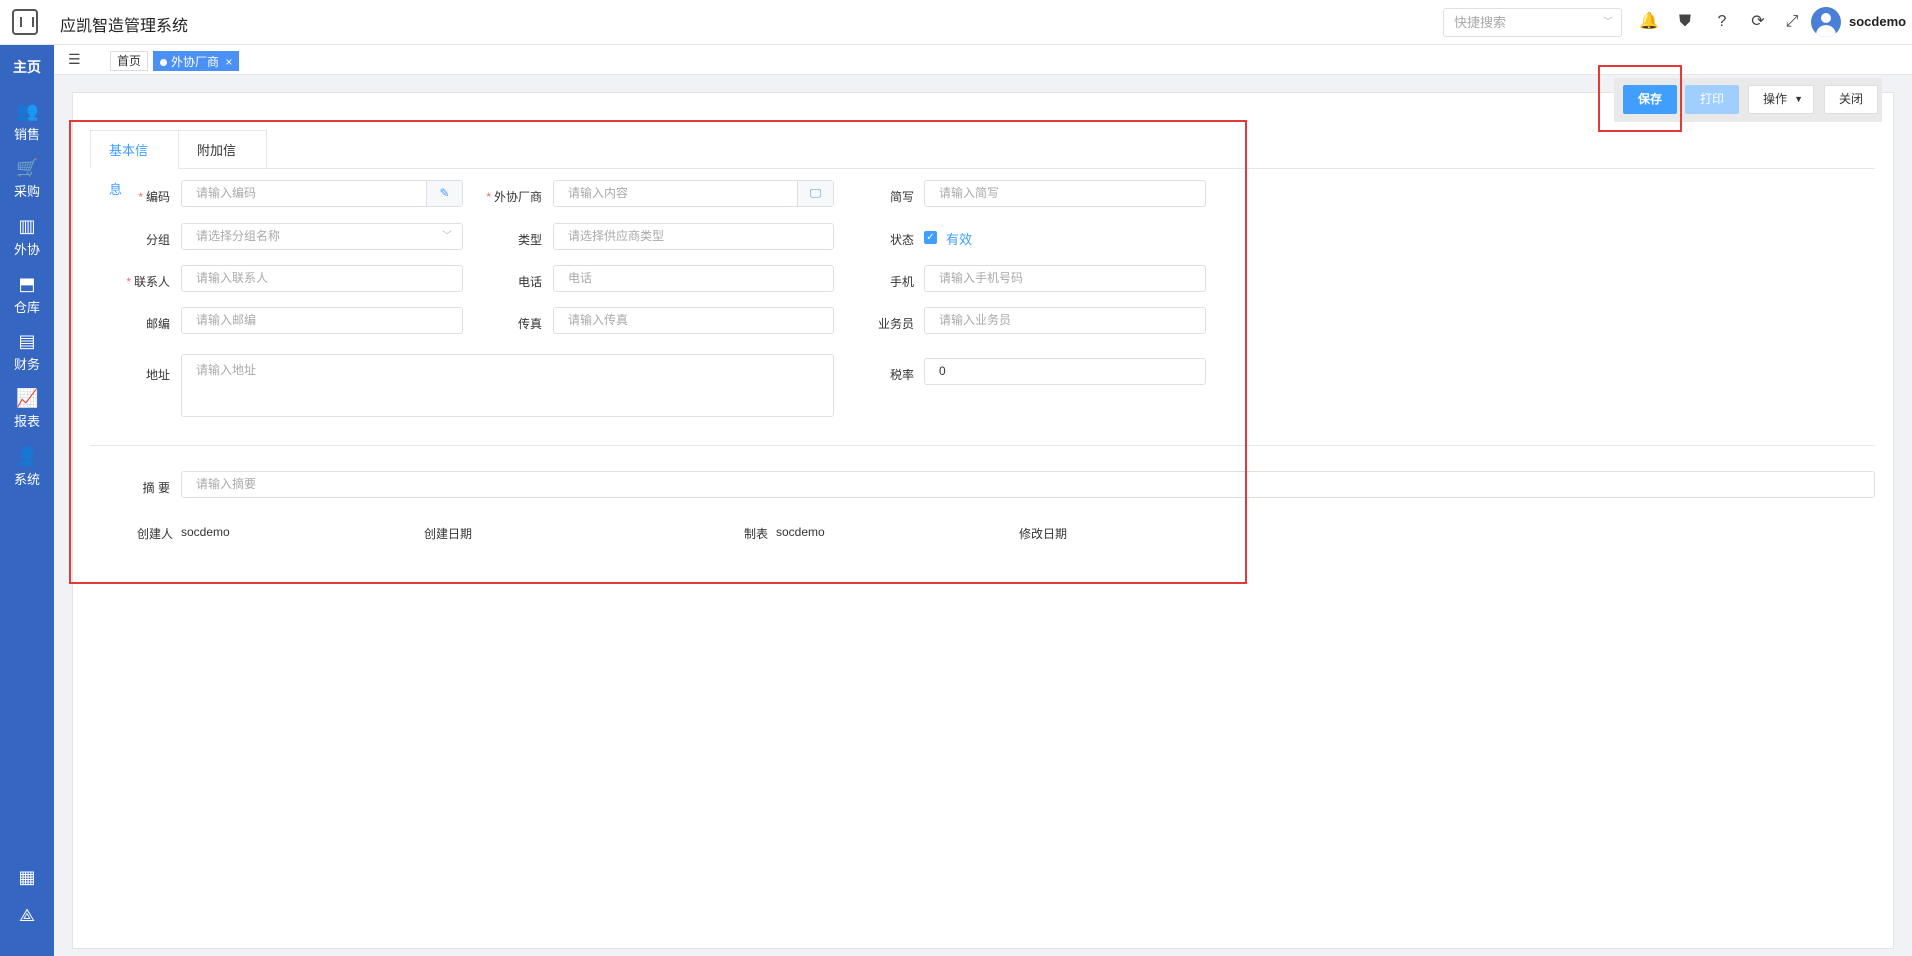  I want to click on tab-label: 外协厂商, so click(195, 62).